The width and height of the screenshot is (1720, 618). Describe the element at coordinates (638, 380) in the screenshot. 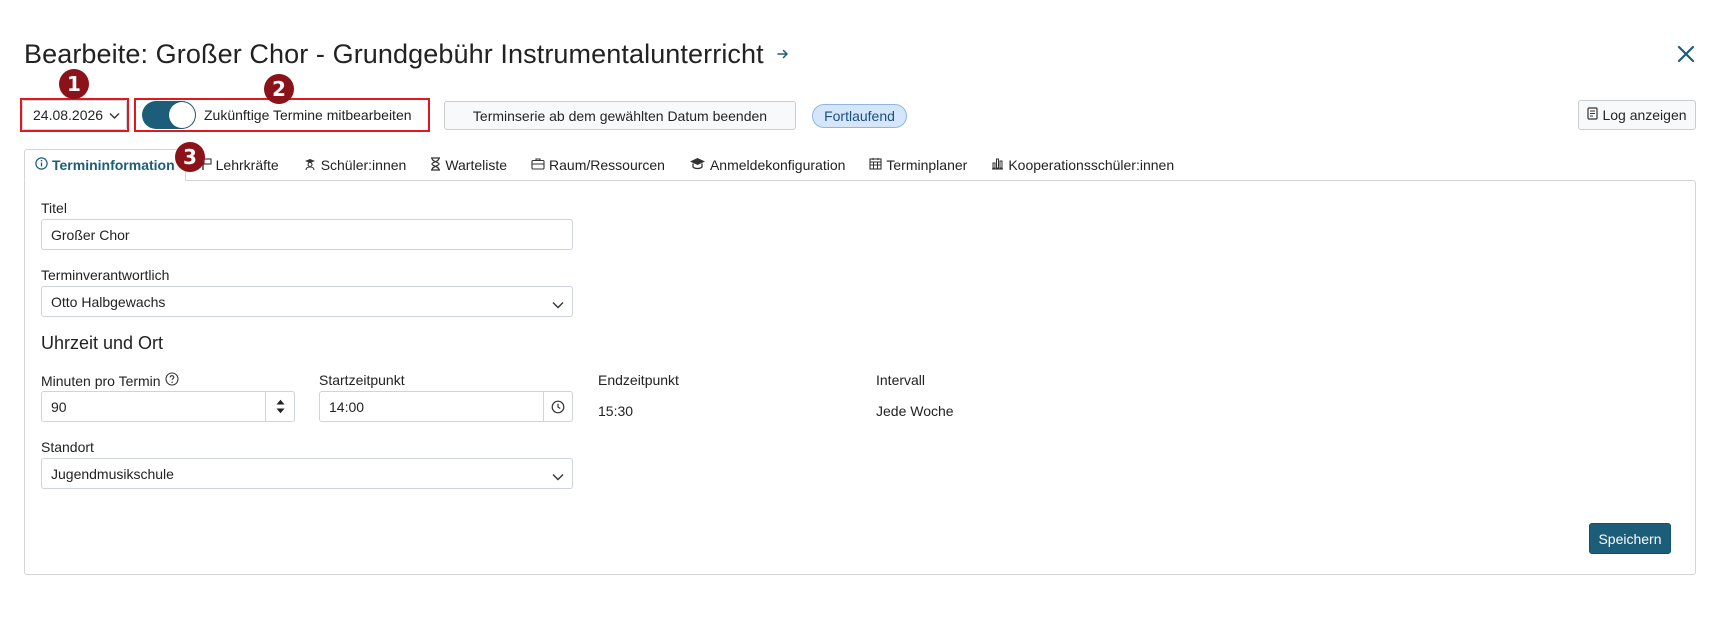

I see `end-label: Endzeitpunkt` at that location.